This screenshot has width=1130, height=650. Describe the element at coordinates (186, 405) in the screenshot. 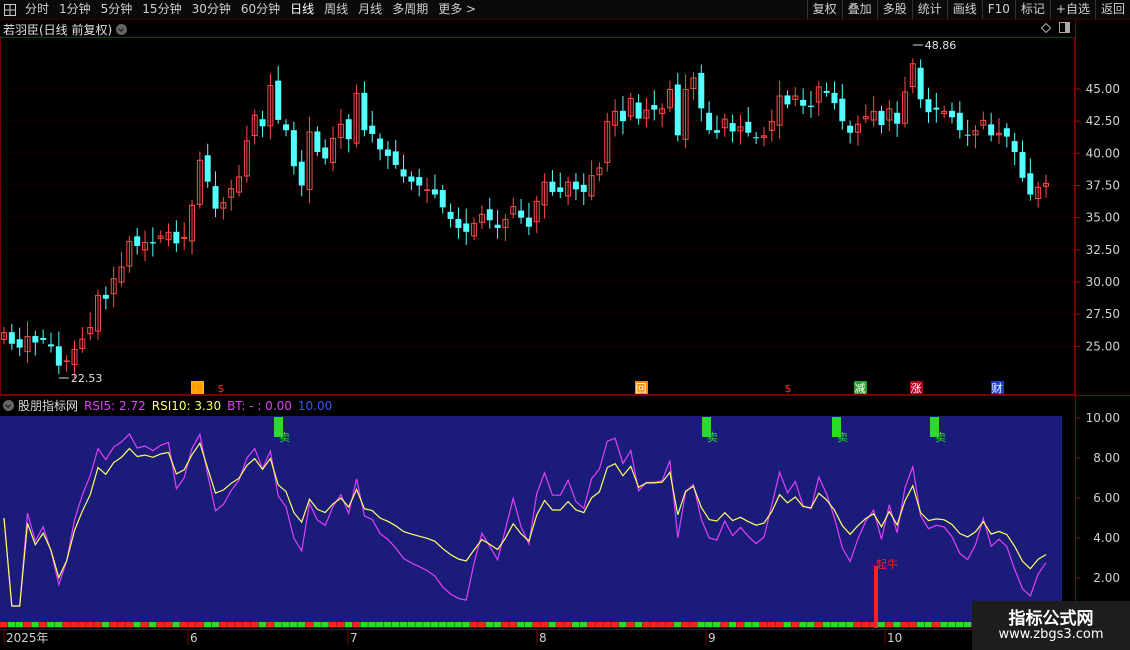

I see `rsi10-label: RSI10: 3.30` at that location.